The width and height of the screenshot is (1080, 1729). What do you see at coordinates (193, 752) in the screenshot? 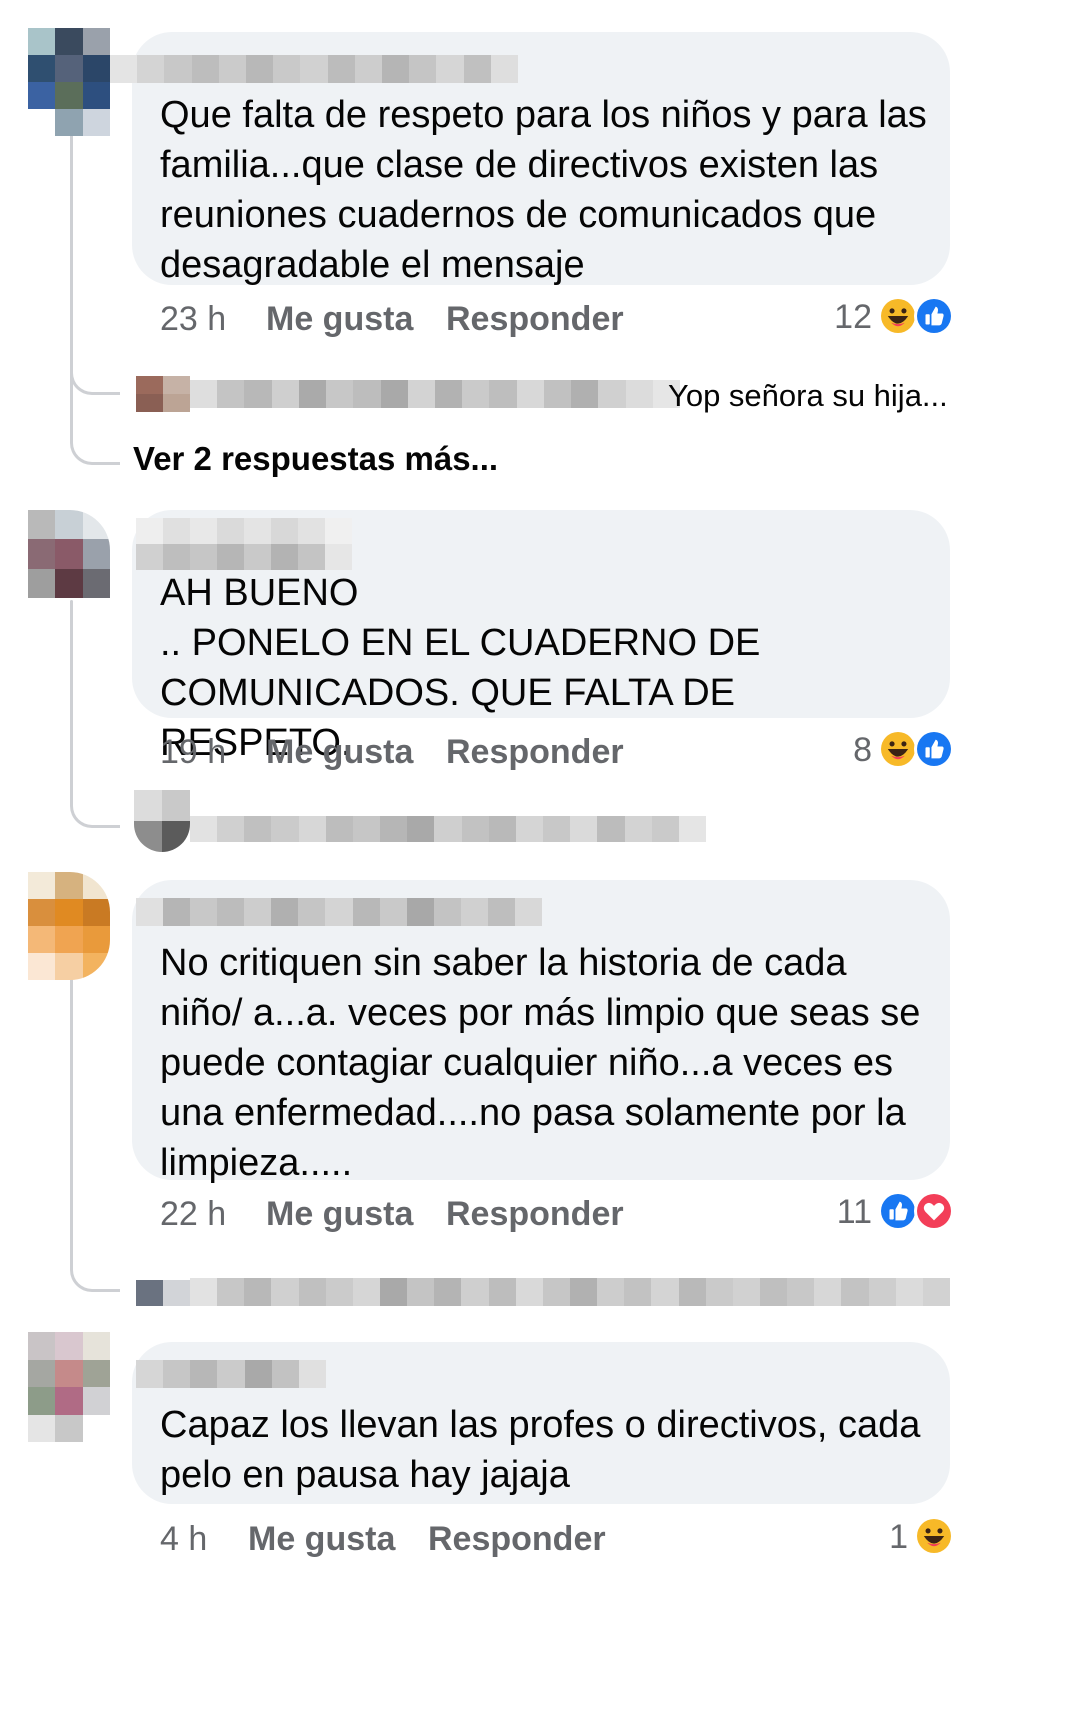
I see `comment-time: 19 h` at bounding box center [193, 752].